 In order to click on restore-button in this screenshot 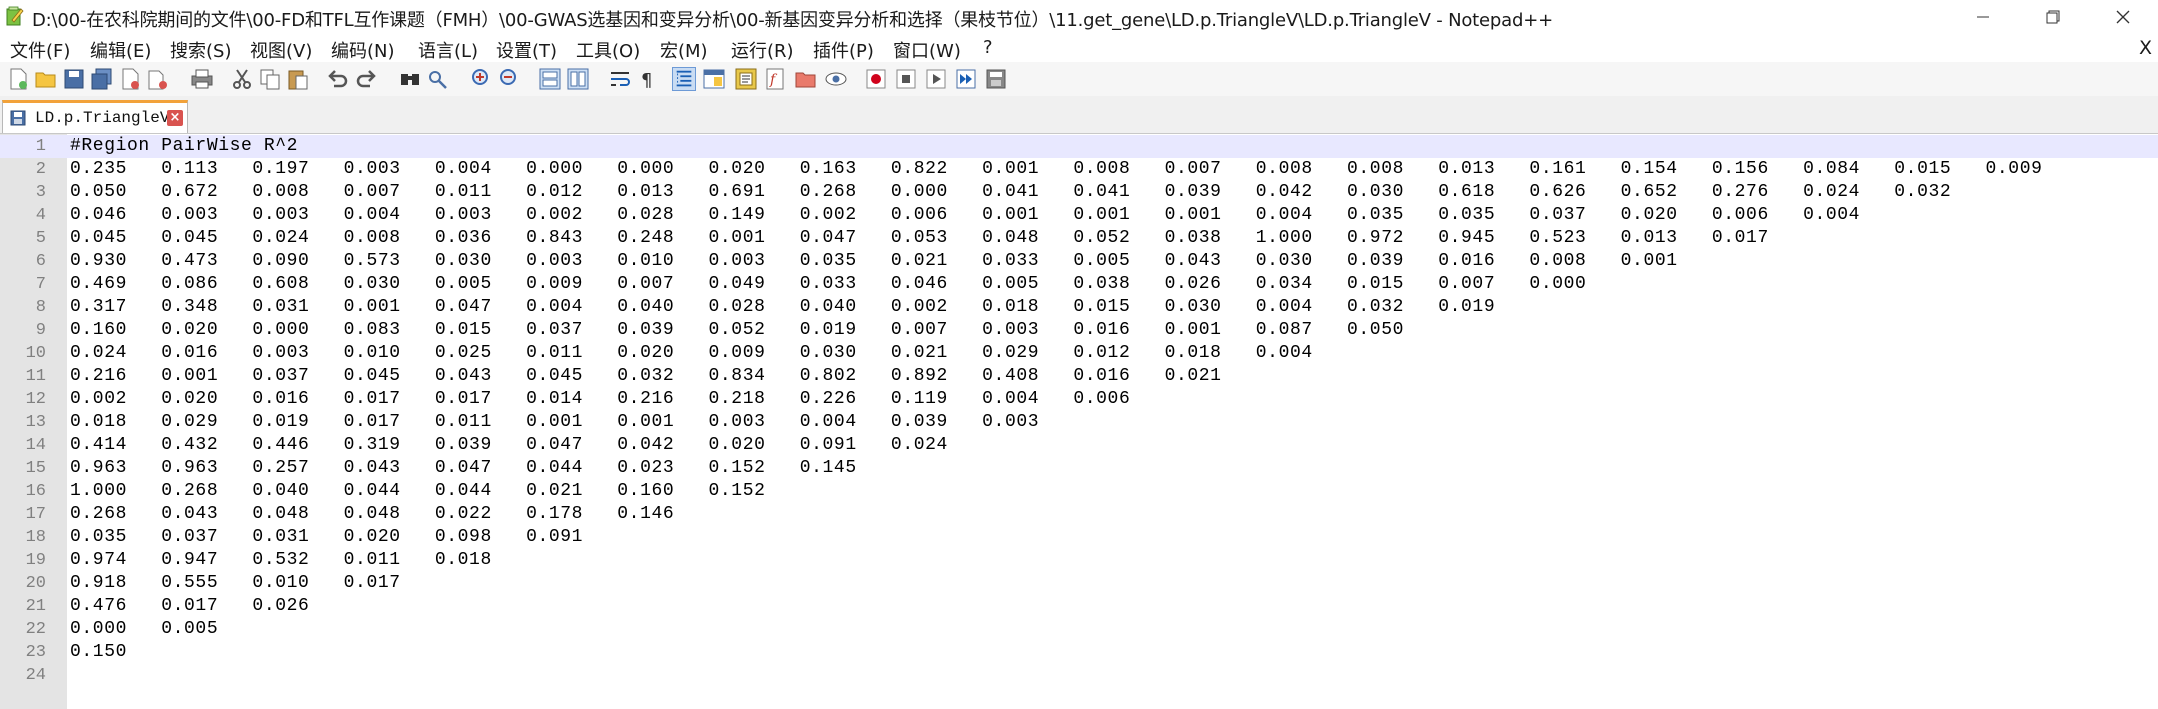, I will do `click(2053, 17)`.